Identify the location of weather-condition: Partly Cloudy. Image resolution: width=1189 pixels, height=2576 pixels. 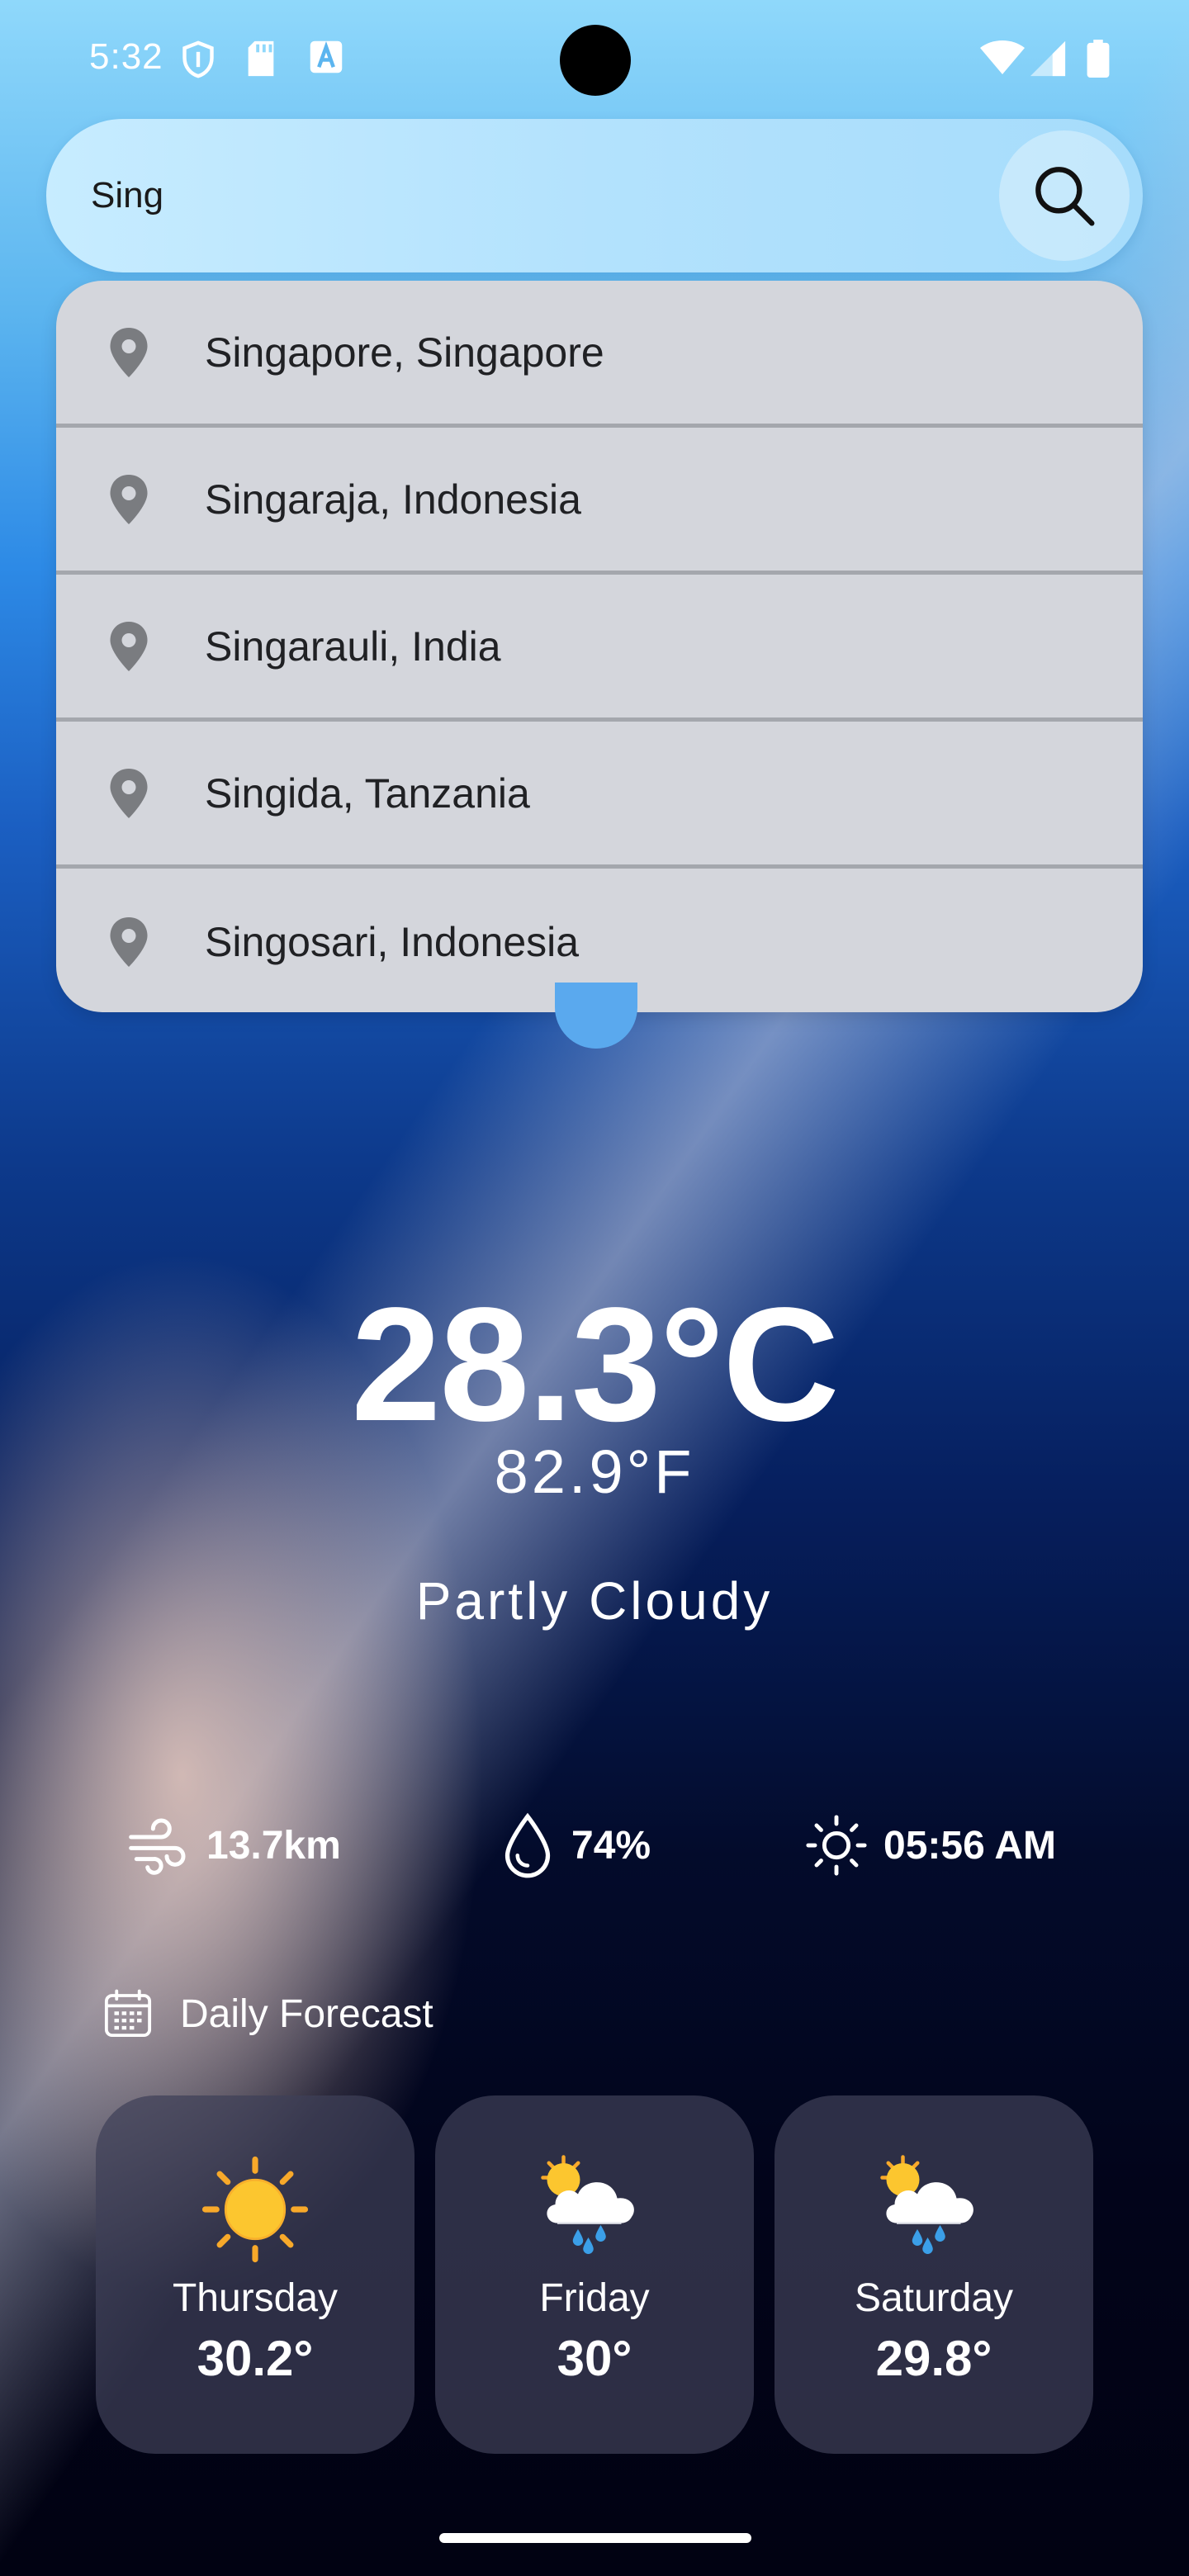
(594, 1601).